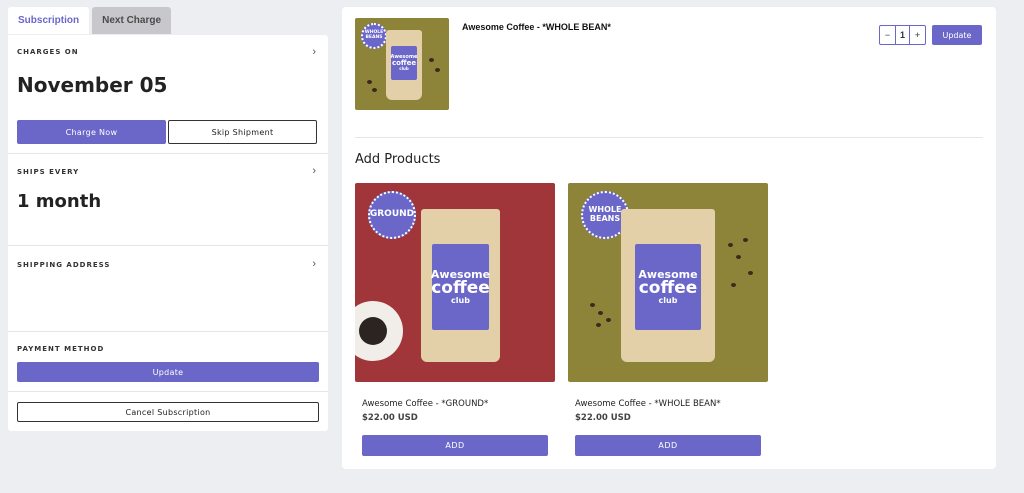  I want to click on decrease-button: −, so click(887, 35).